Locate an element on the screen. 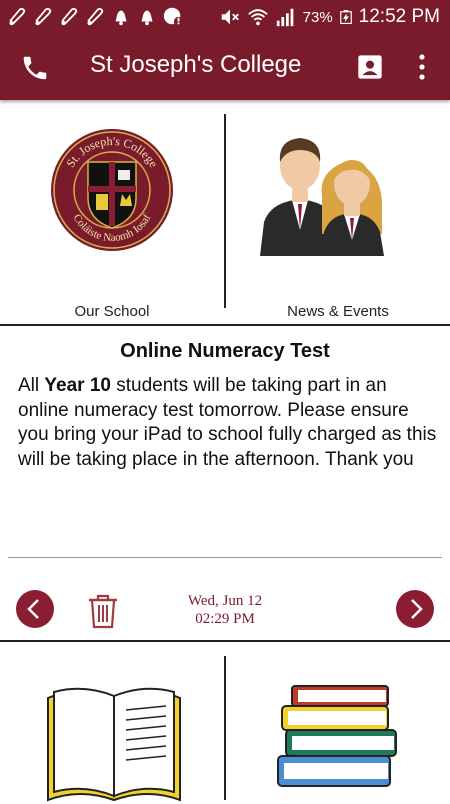 Image resolution: width=450 pixels, height=804 pixels. homework-tile is located at coordinates (112, 722).